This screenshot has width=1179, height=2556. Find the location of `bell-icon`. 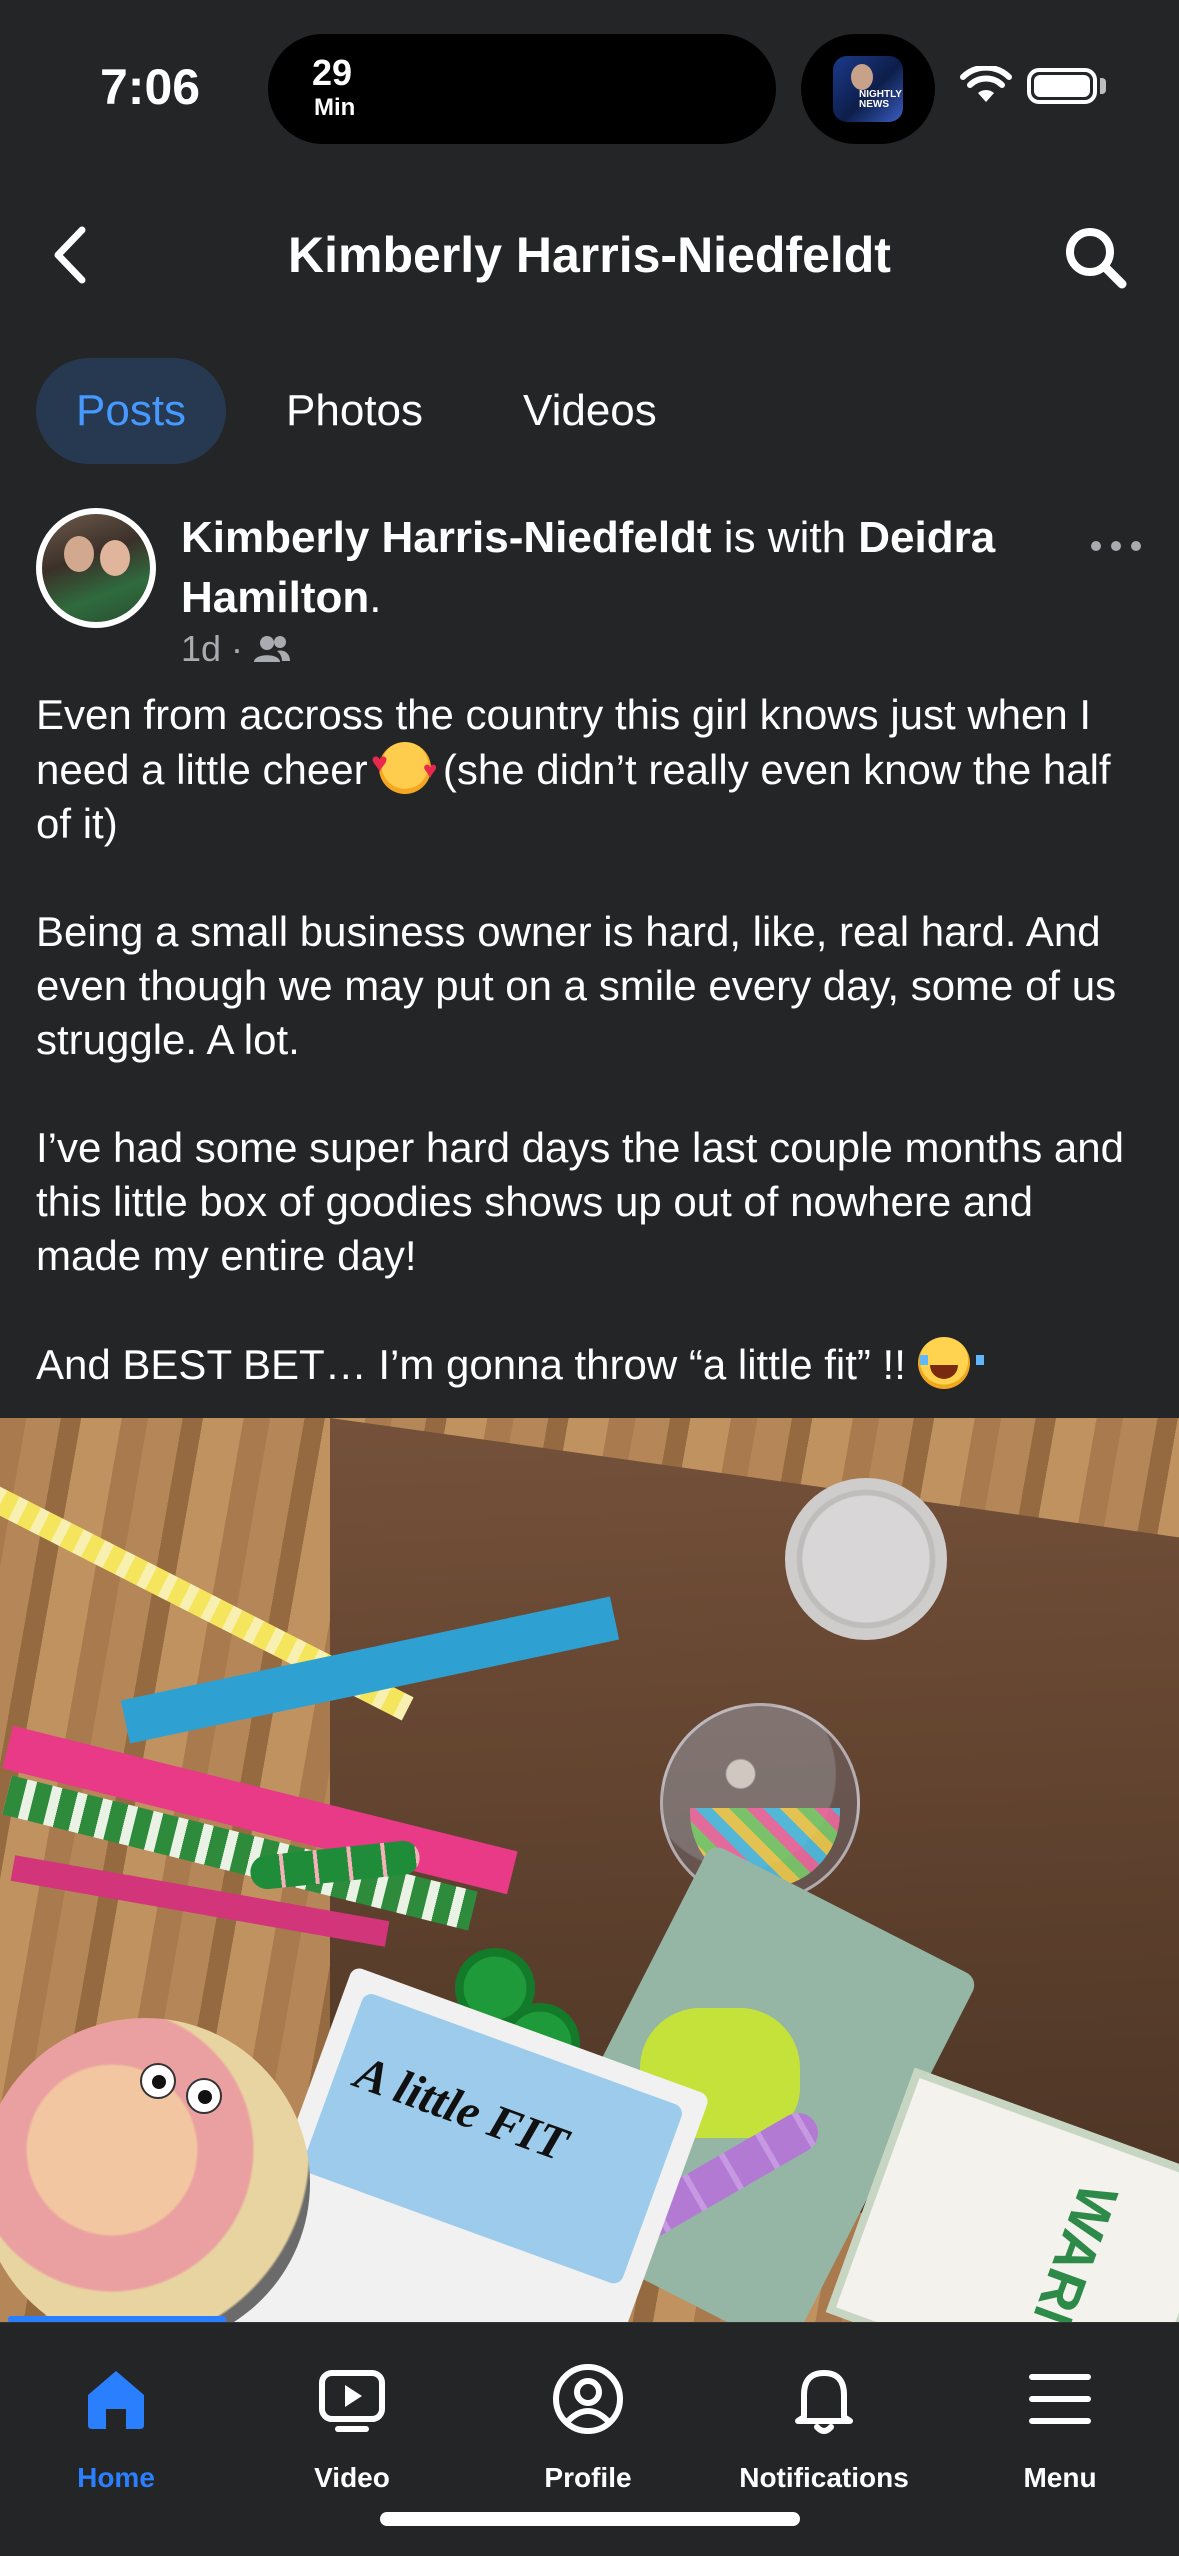

bell-icon is located at coordinates (824, 2402).